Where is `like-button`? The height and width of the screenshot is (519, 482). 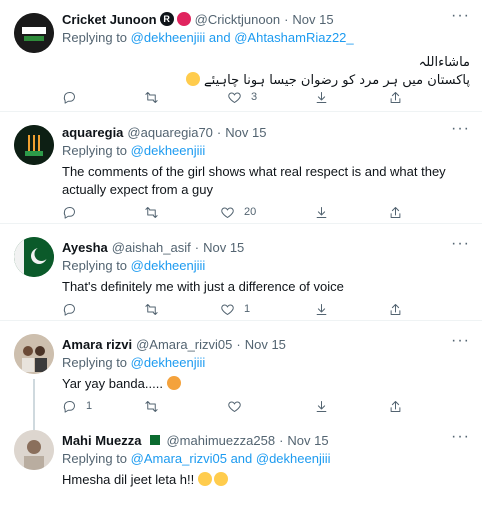
like-button is located at coordinates (239, 406).